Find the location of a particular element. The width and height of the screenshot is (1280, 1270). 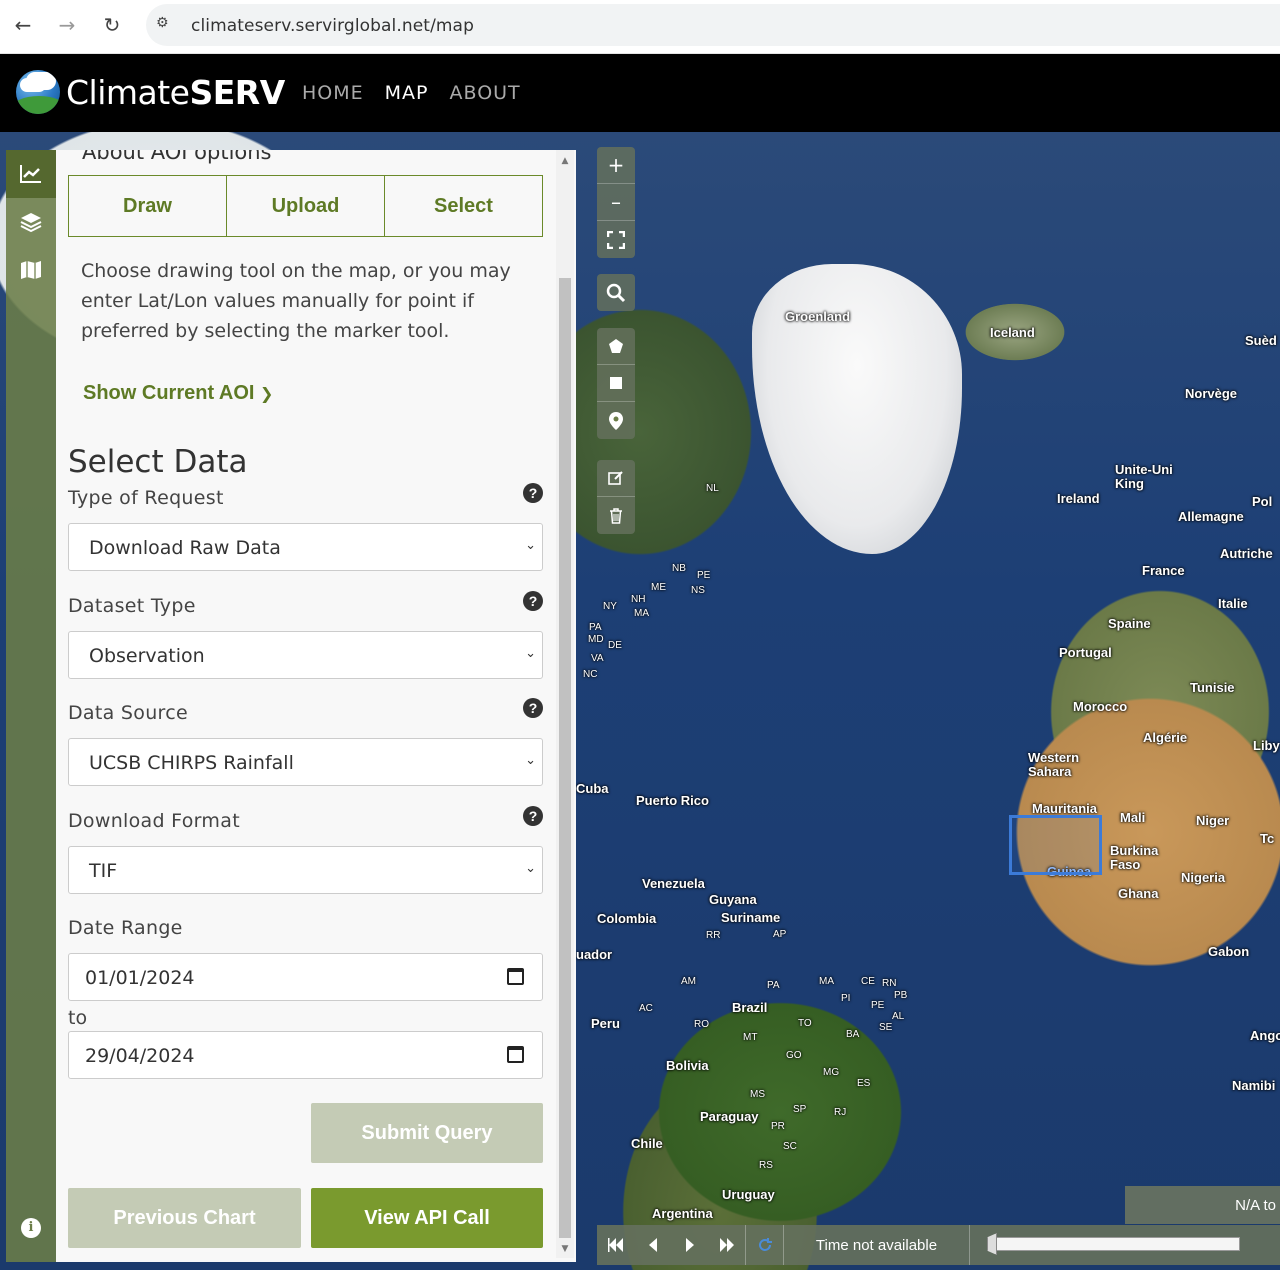

trash-icon is located at coordinates (616, 515).